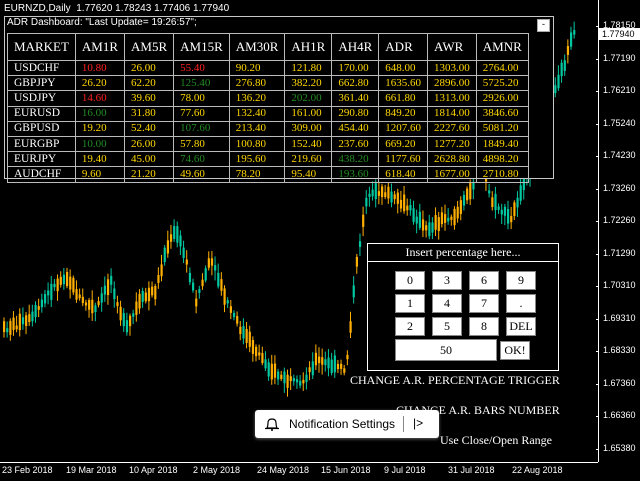  What do you see at coordinates (619, 447) in the screenshot?
I see `price-label: 1.65380` at bounding box center [619, 447].